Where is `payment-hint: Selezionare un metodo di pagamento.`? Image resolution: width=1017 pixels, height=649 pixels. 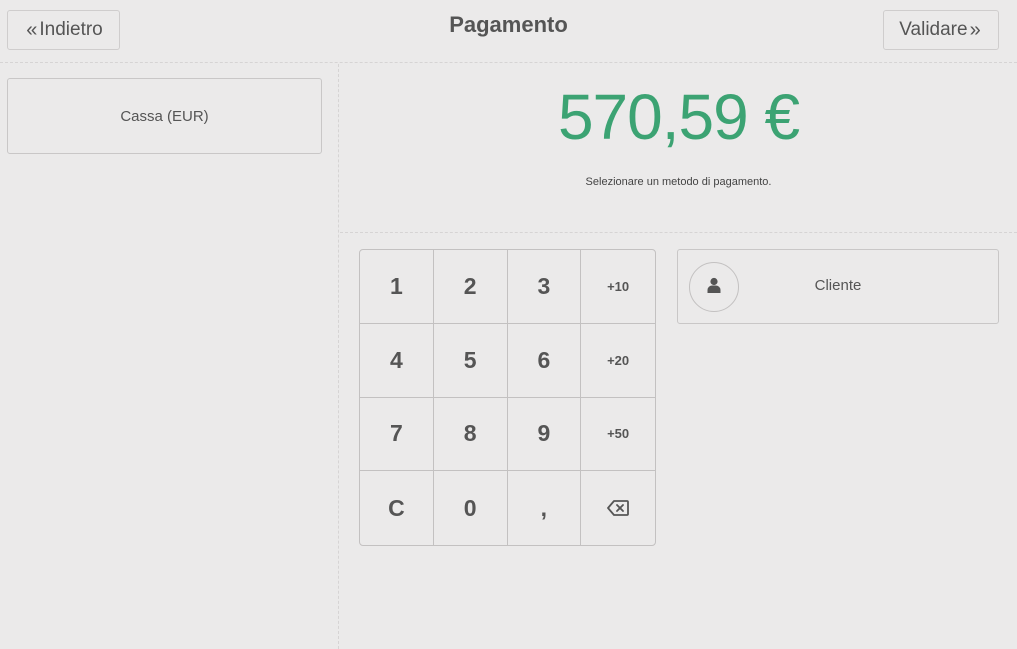
payment-hint: Selezionare un metodo di pagamento. is located at coordinates (678, 182).